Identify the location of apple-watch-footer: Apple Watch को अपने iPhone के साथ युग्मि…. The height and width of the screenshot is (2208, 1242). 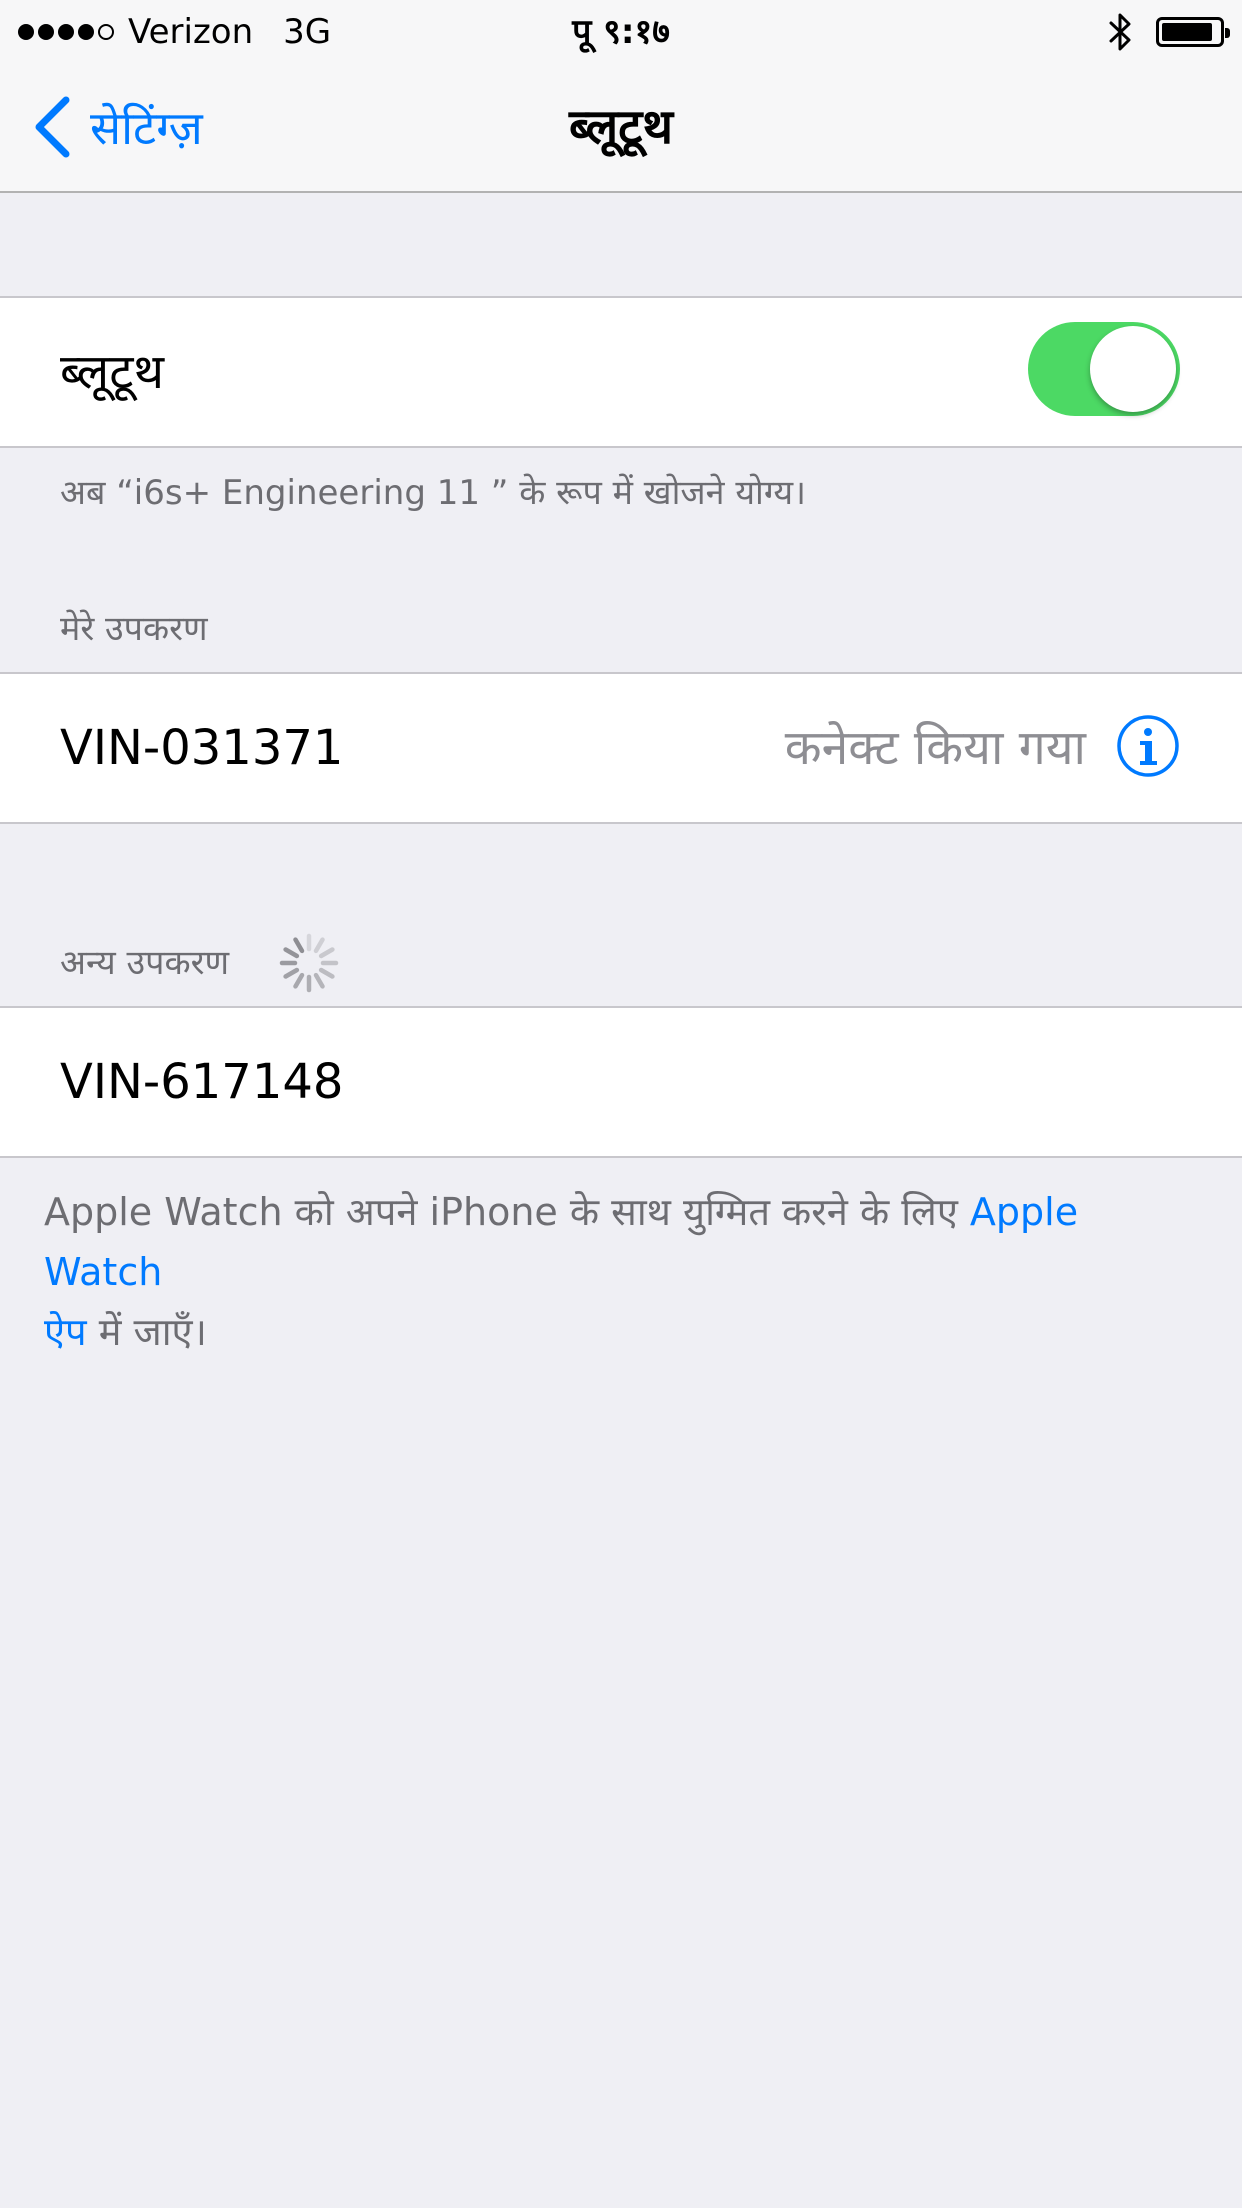
(624, 1272).